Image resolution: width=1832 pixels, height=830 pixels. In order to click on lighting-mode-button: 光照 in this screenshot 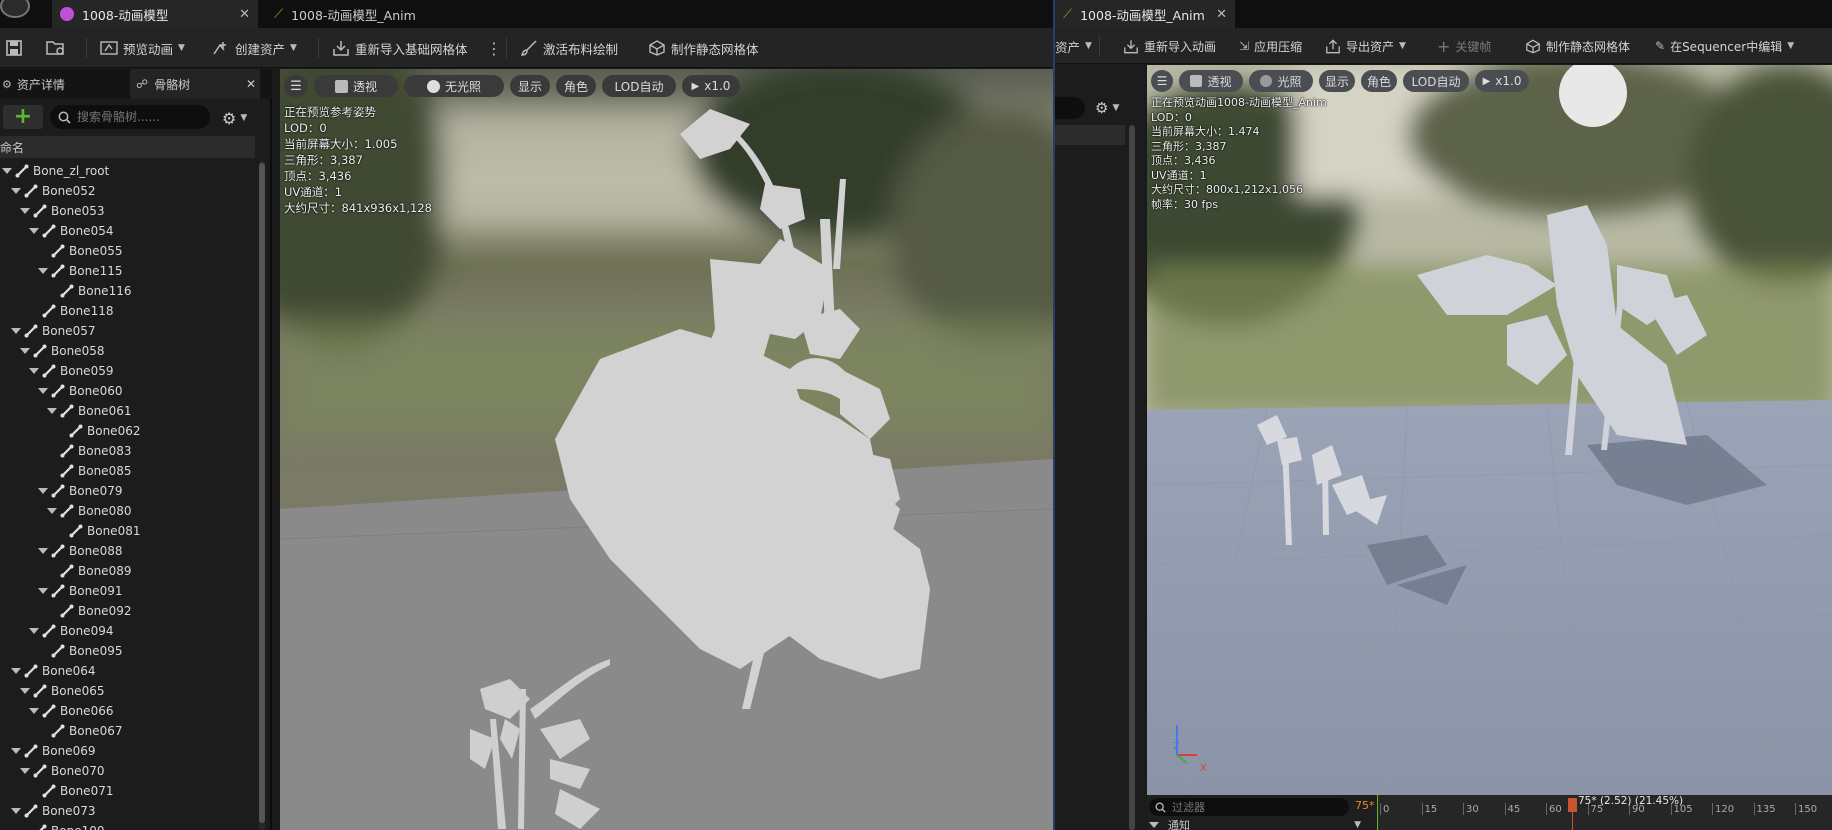, I will do `click(1281, 81)`.